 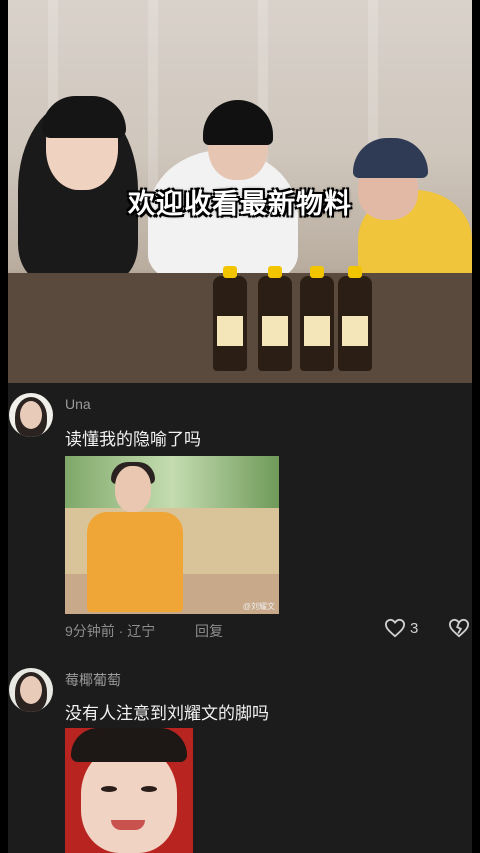 What do you see at coordinates (141, 631) in the screenshot?
I see `comment-location: 辽宁` at bounding box center [141, 631].